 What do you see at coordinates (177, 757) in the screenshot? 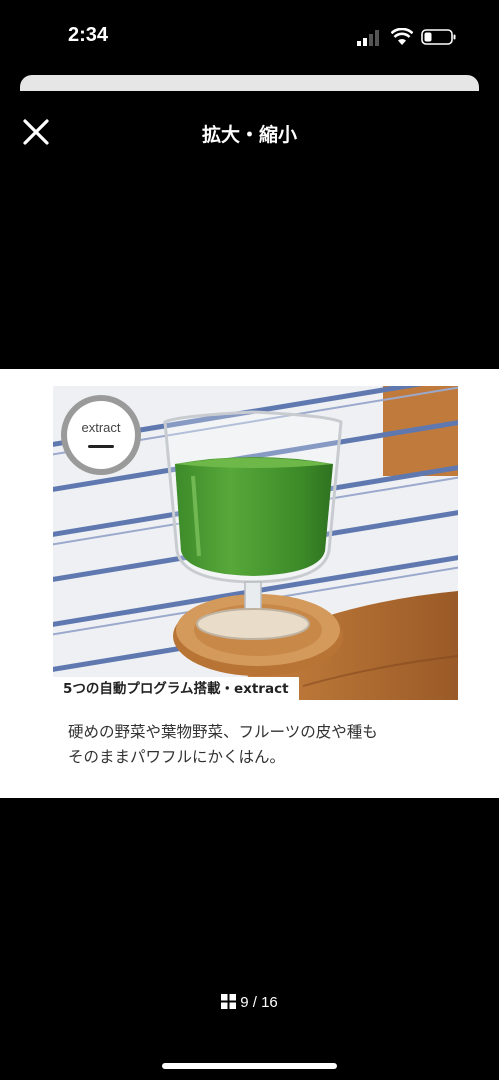
I see `description-line: そのままパワフルにかくはん。` at bounding box center [177, 757].